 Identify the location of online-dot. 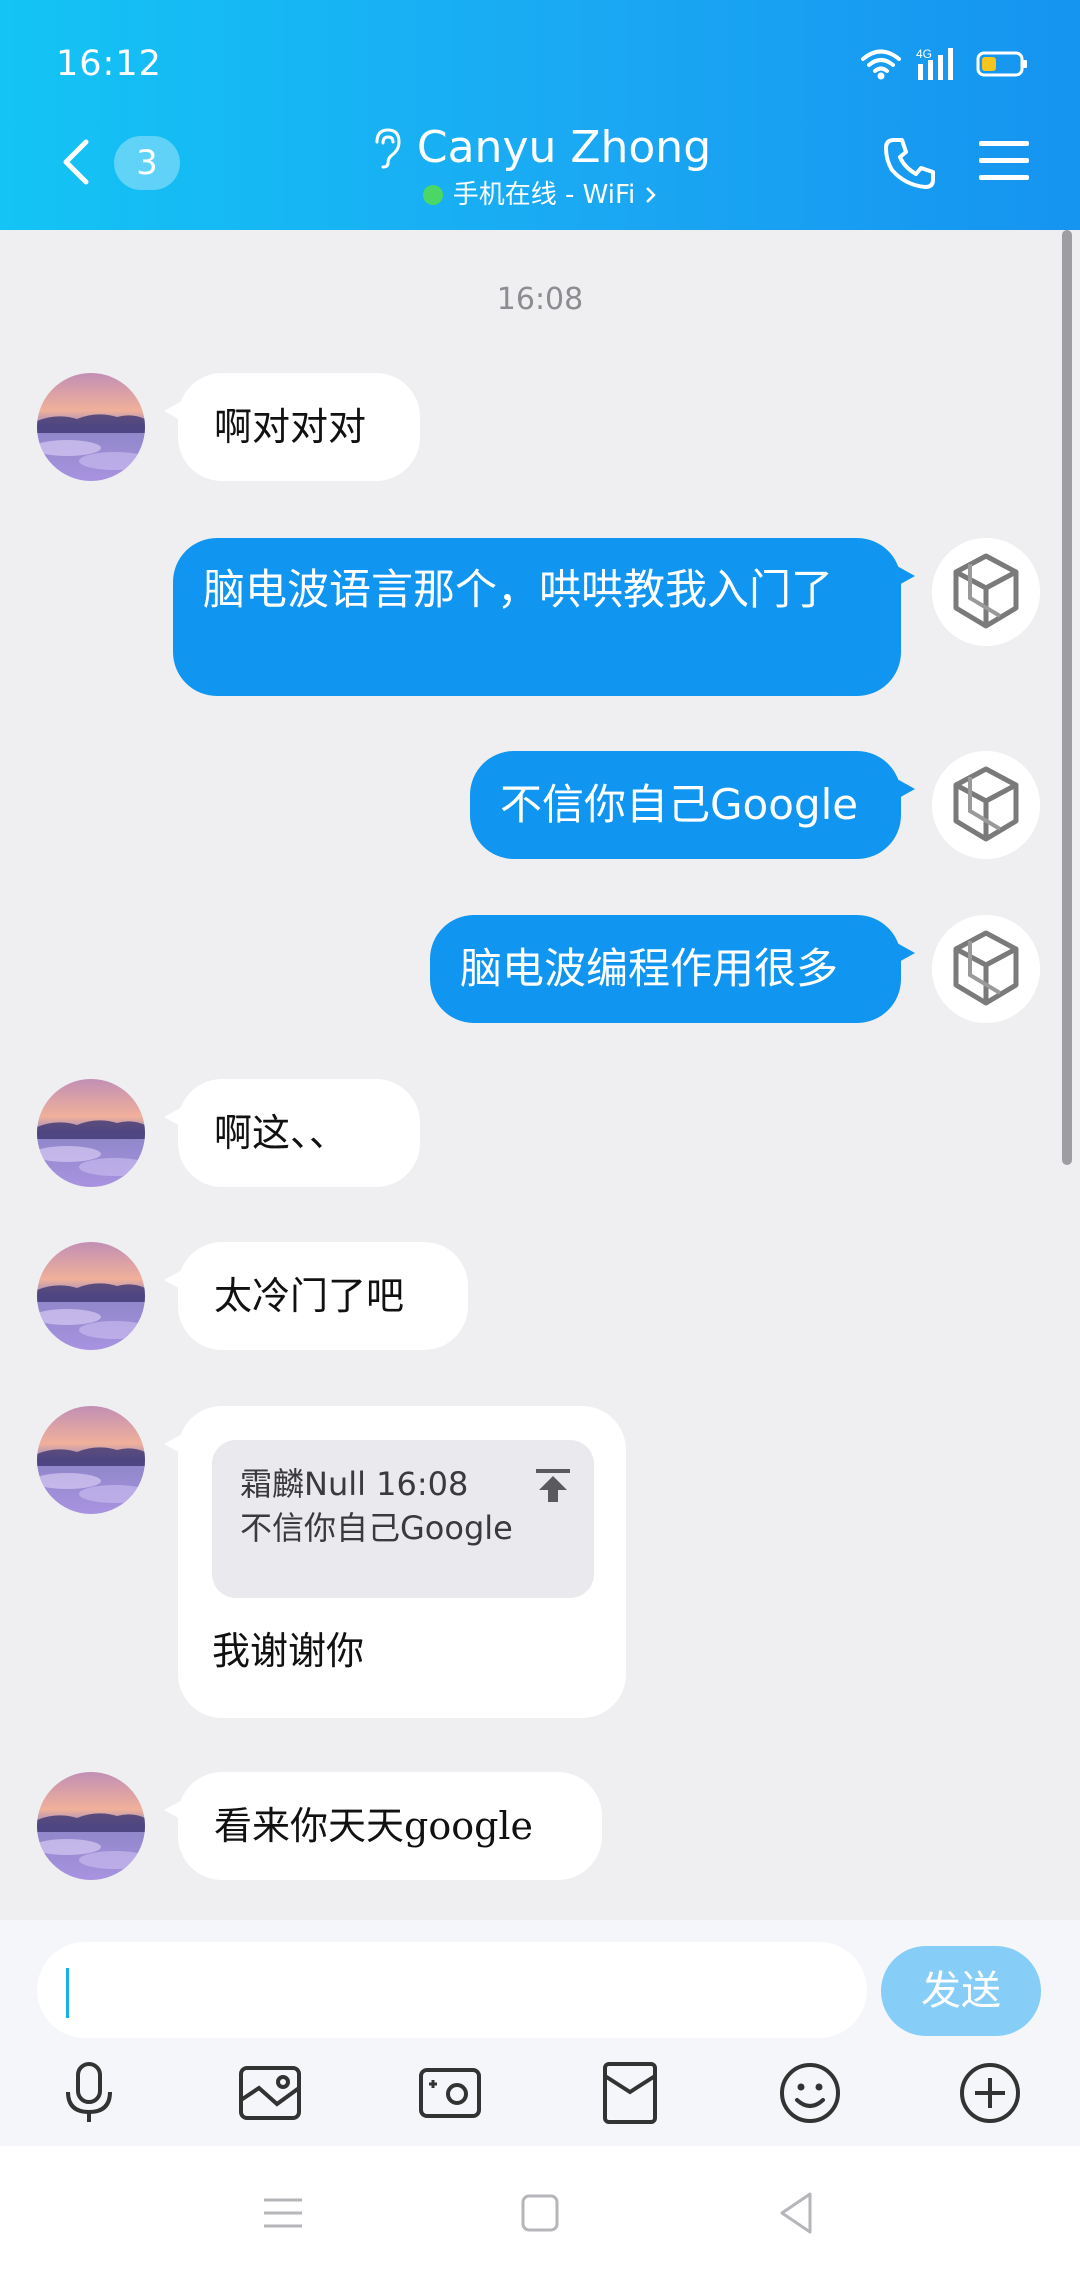
(432, 195).